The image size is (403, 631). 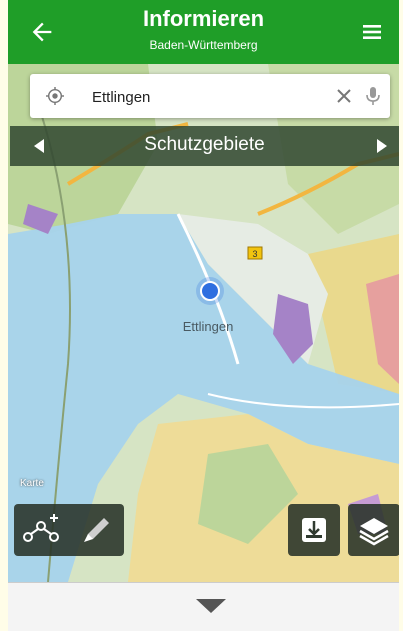 What do you see at coordinates (373, 96) in the screenshot?
I see `microphone-icon` at bounding box center [373, 96].